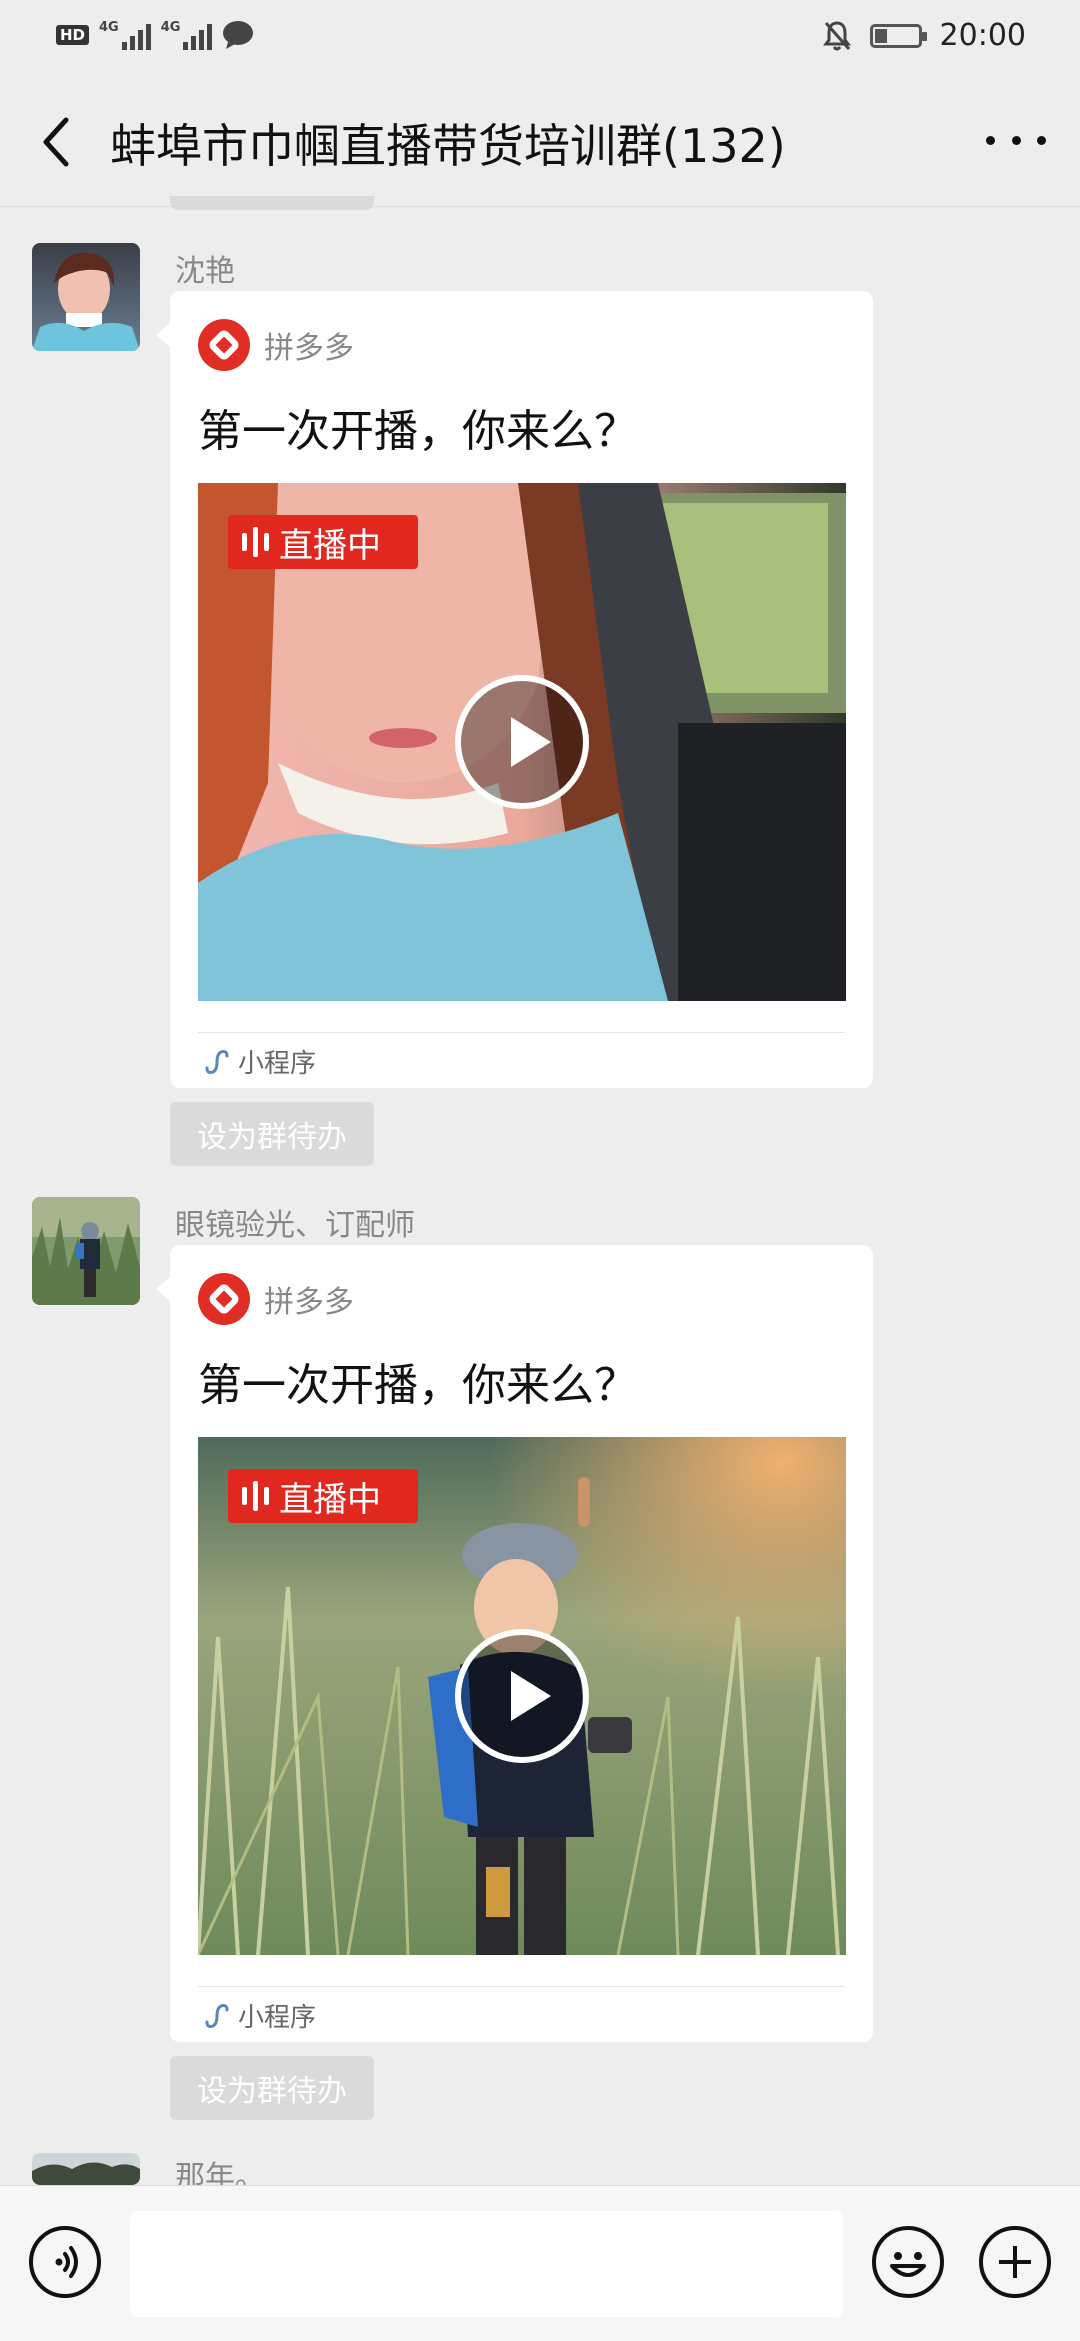 This screenshot has width=1080, height=2341. What do you see at coordinates (836, 35) in the screenshot?
I see `mute-bell-icon` at bounding box center [836, 35].